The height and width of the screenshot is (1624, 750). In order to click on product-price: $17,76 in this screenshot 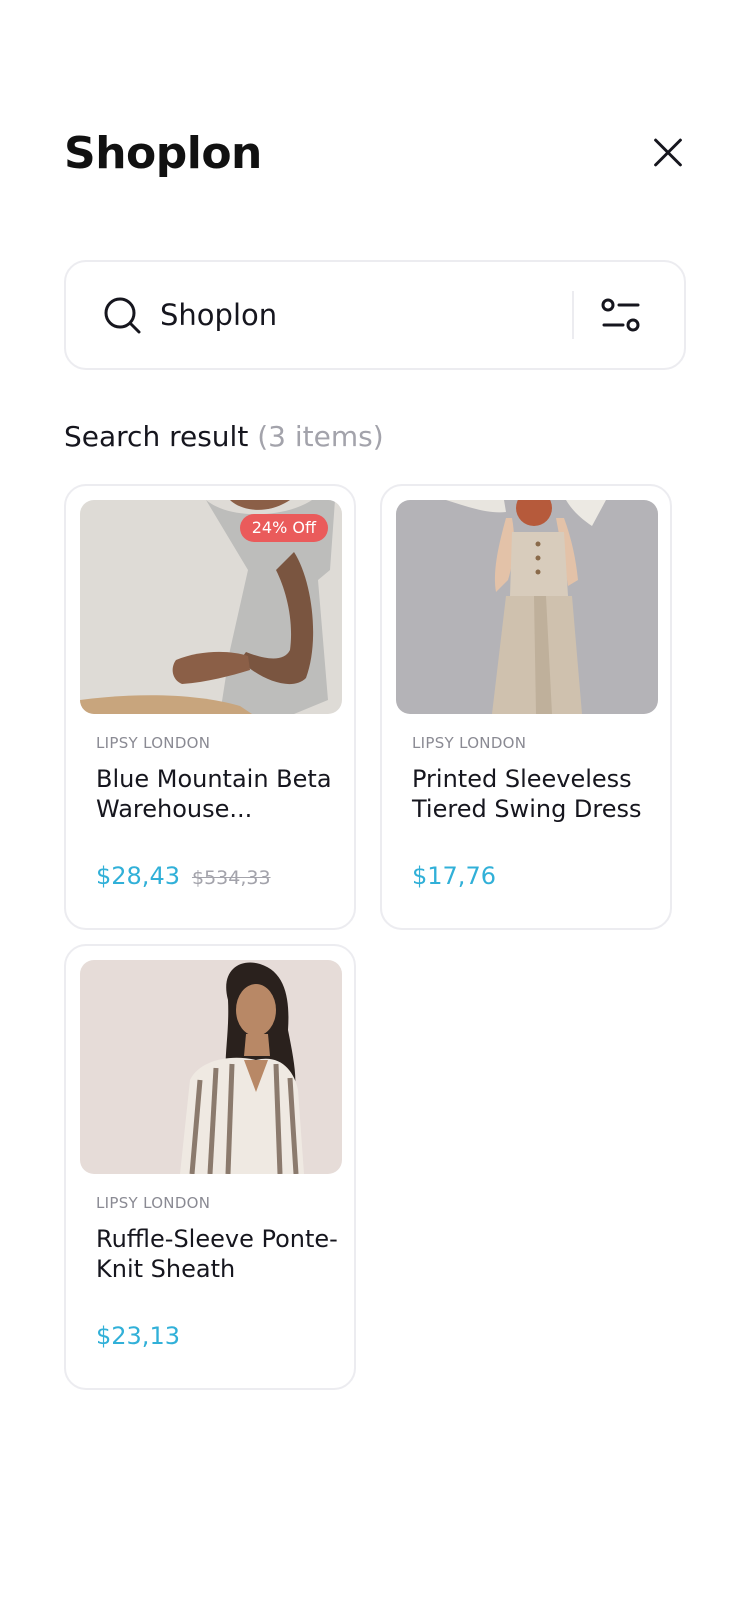, I will do `click(454, 876)`.